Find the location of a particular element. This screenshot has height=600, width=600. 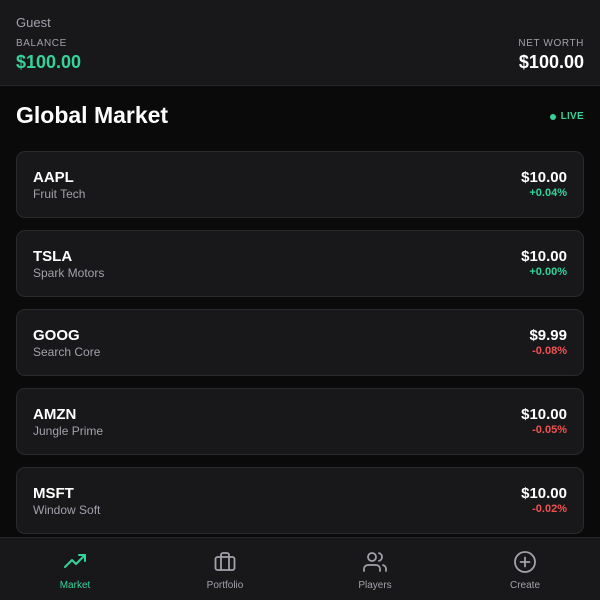

stock-company-name: Window Soft is located at coordinates (67, 510).